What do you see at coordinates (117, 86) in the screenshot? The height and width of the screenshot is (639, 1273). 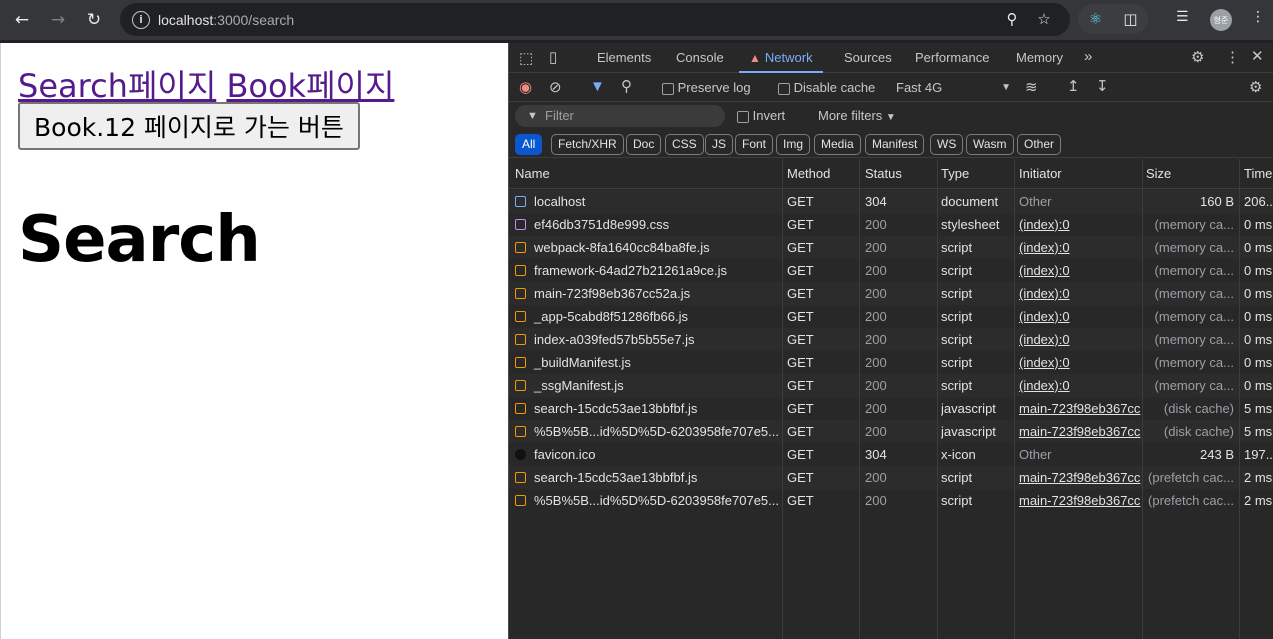 I see `search-page-link: Search페이지` at bounding box center [117, 86].